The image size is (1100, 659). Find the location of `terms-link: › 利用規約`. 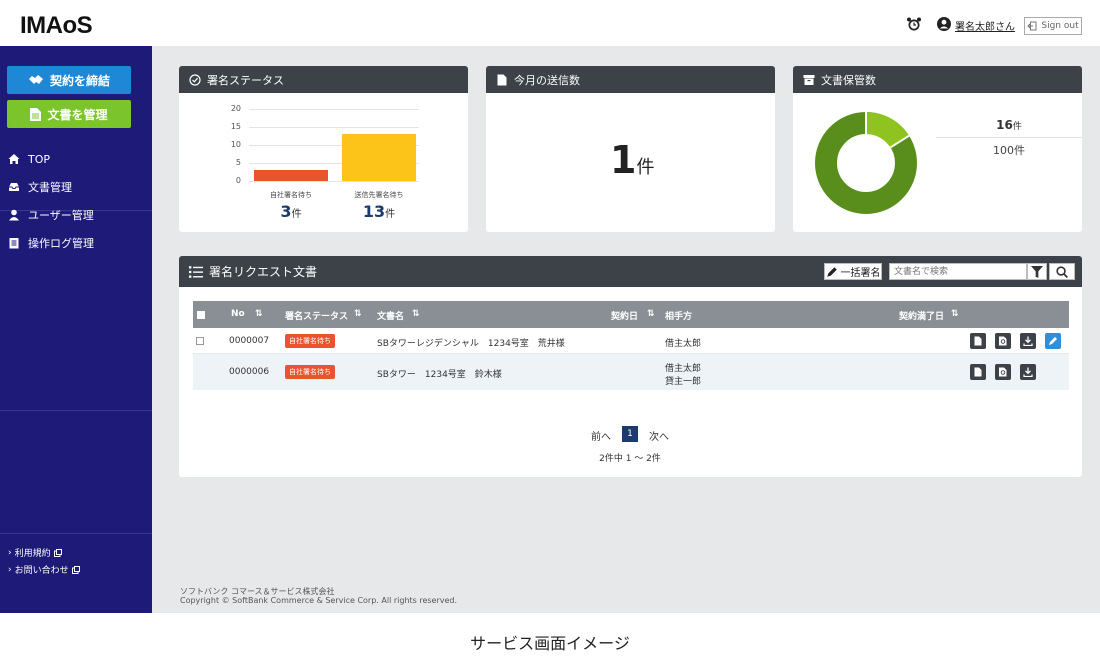

terms-link: › 利用規約 is located at coordinates (35, 552).